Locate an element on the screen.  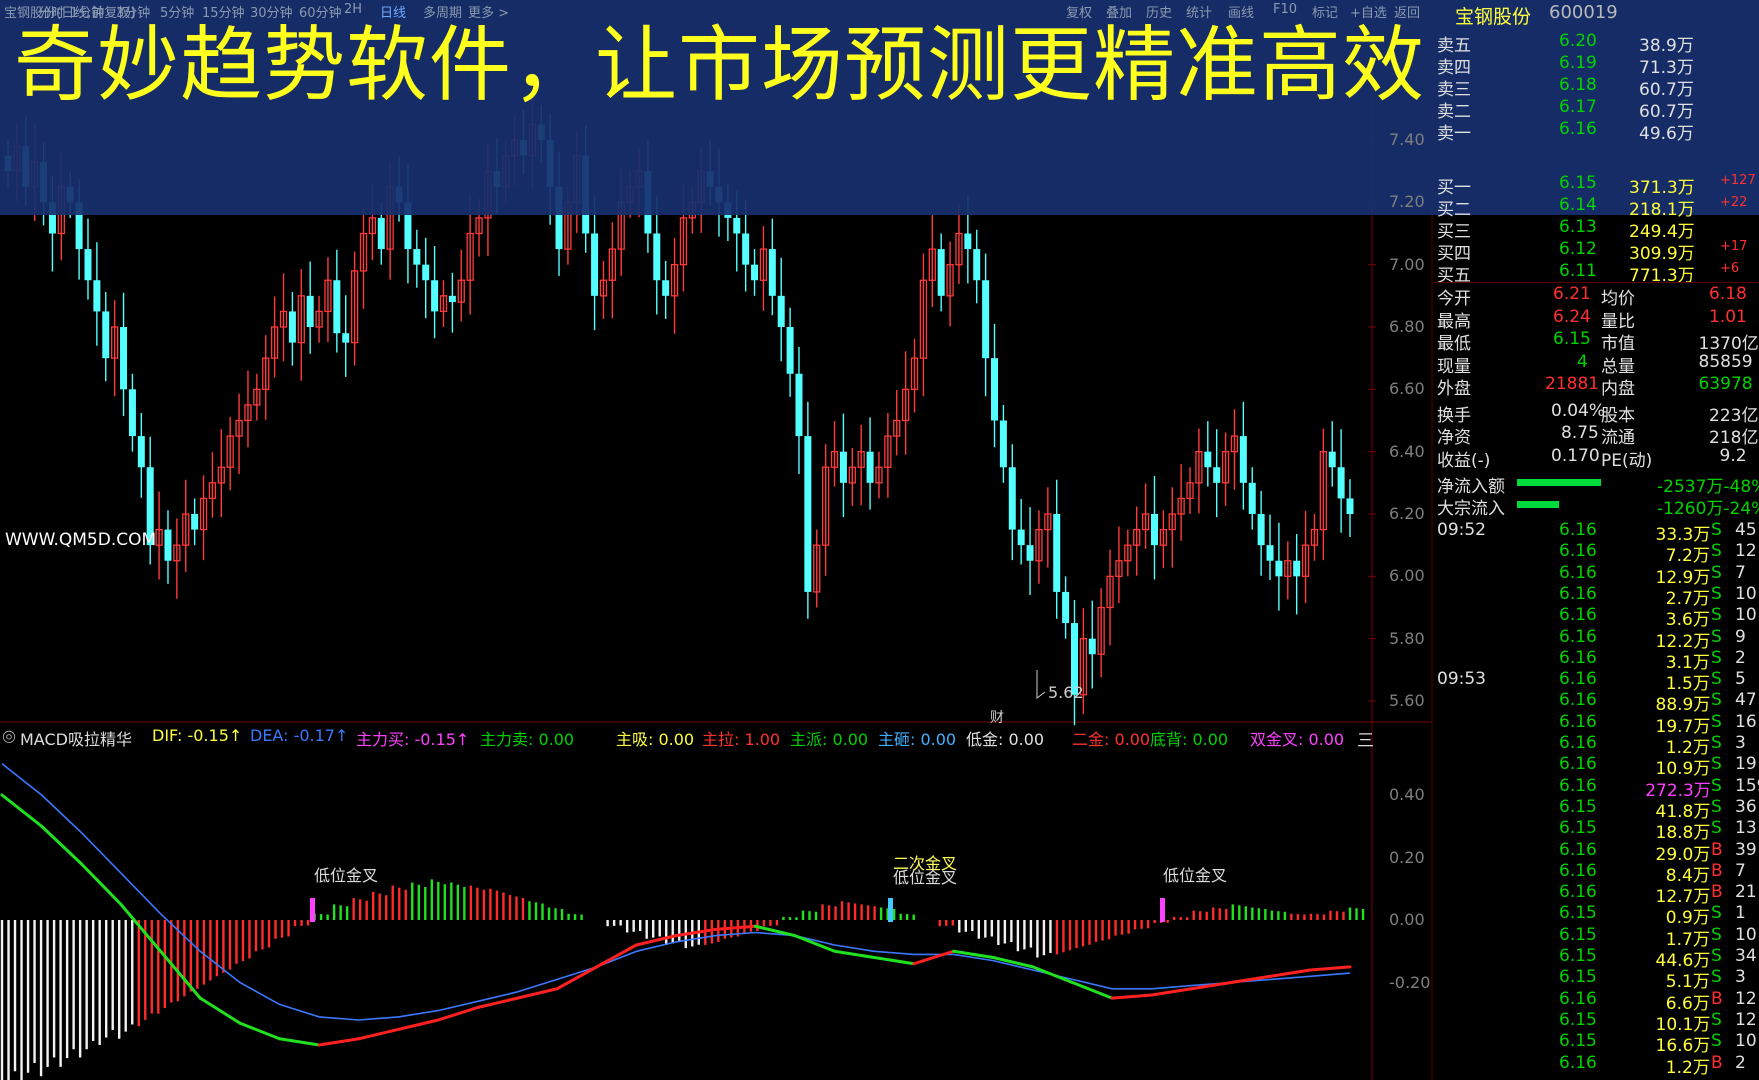
ob-price: 6.11 is located at coordinates (1578, 271).